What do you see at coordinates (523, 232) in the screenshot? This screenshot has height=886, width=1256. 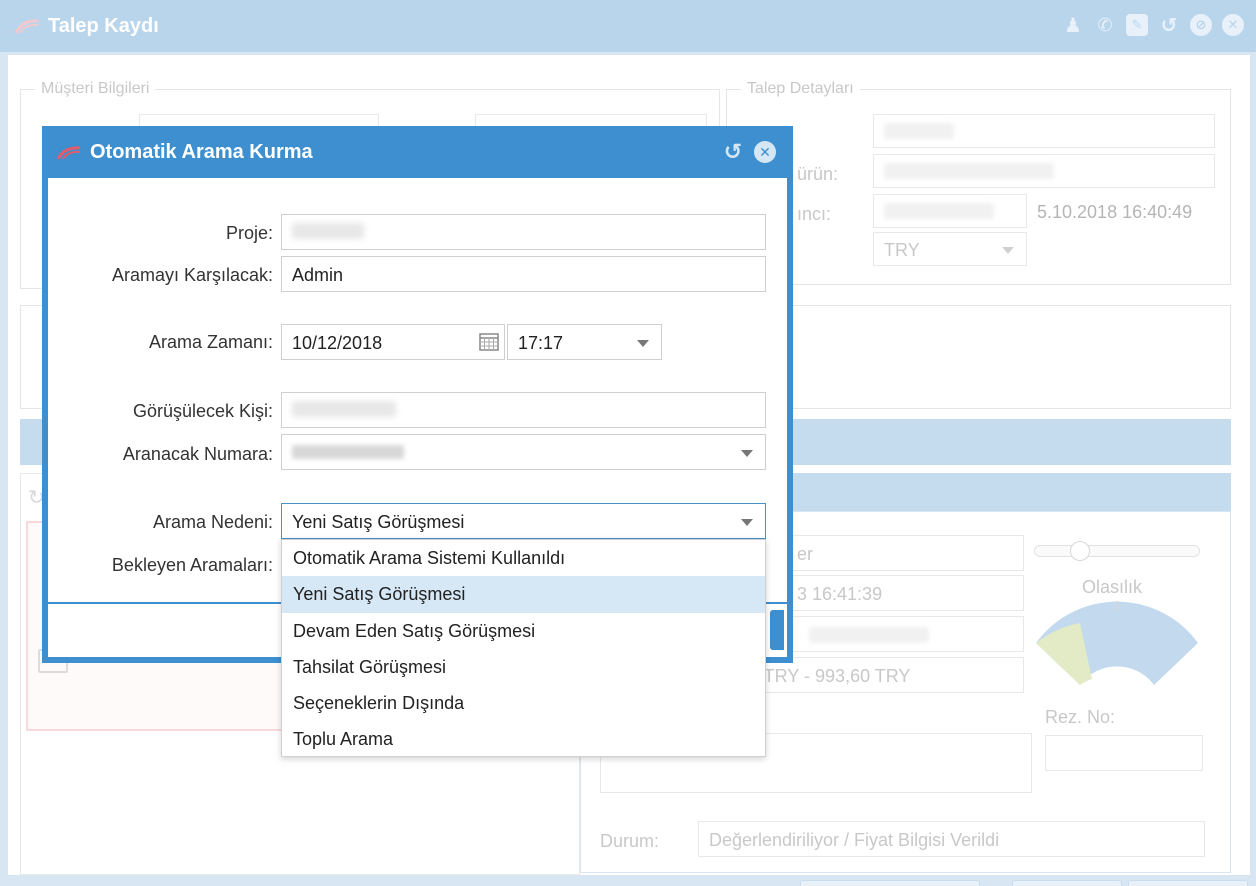 I see `project-field` at bounding box center [523, 232].